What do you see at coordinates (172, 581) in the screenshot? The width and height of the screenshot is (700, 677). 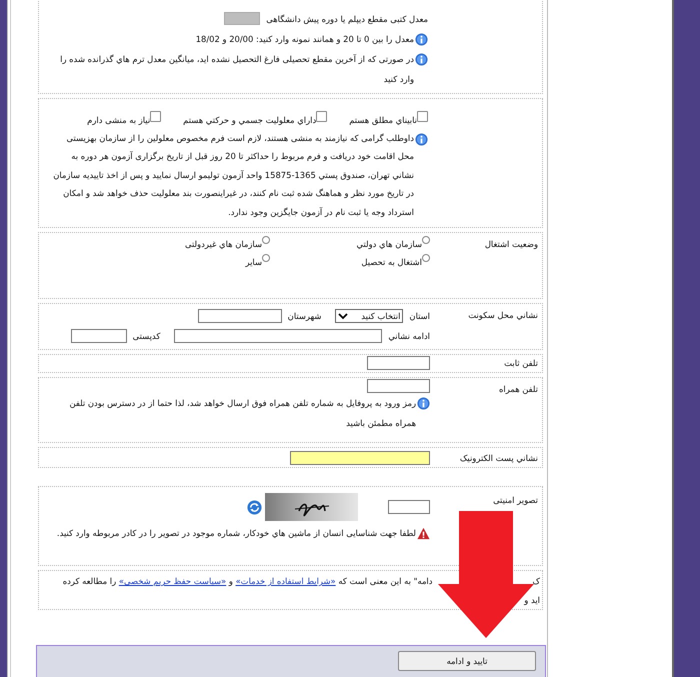 I see `privacy-link: «سیاست حفظ حریم شخصی»` at bounding box center [172, 581].